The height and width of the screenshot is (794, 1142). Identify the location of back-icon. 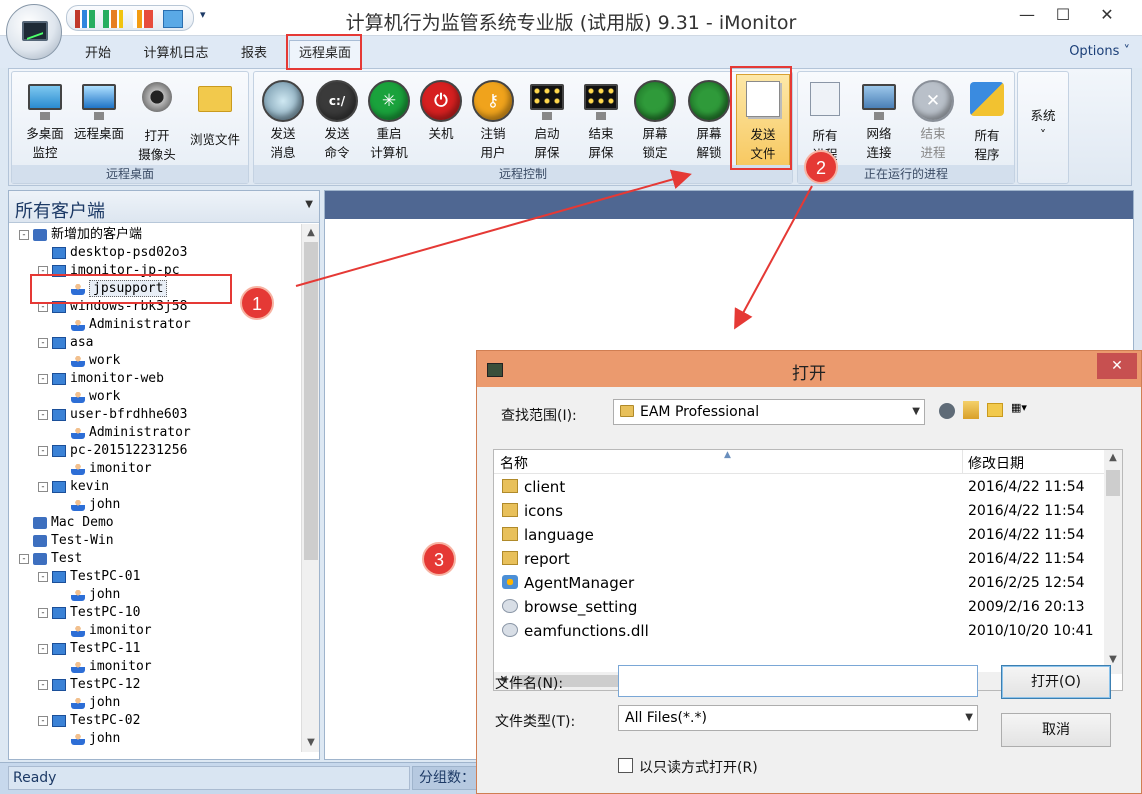
(947, 411).